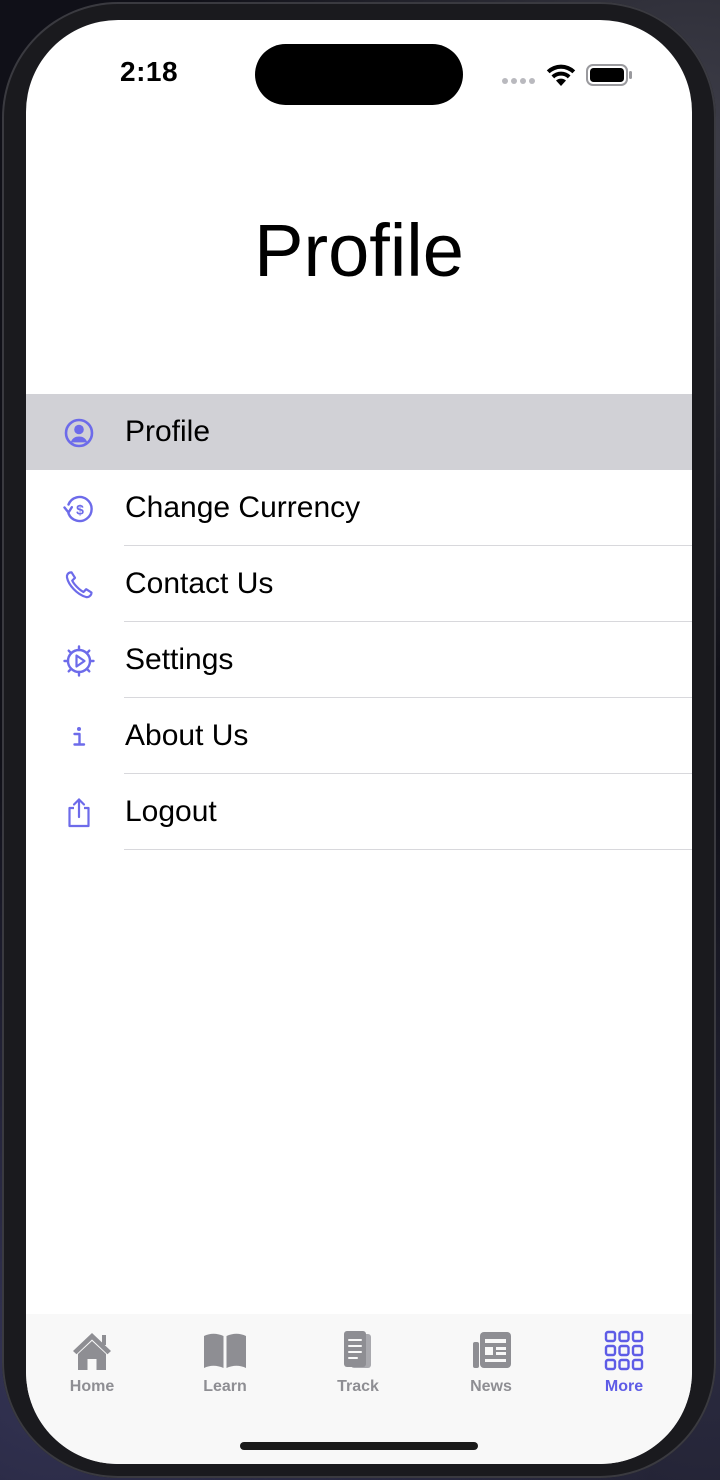 Image resolution: width=720 pixels, height=1480 pixels. I want to click on menu-item-label: Contact Us, so click(199, 583).